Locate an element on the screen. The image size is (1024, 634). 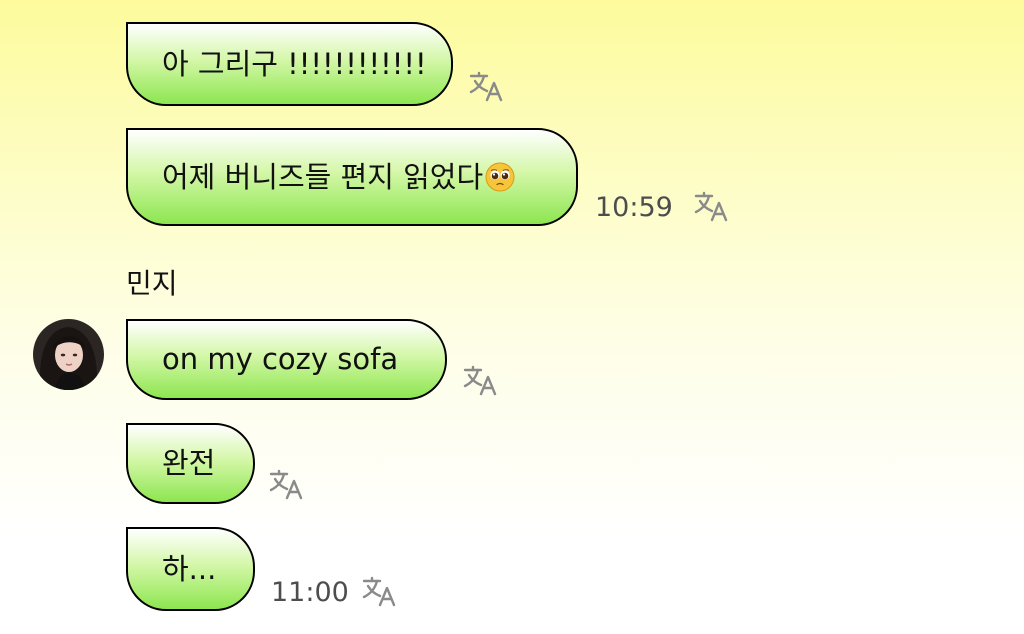
message-text: 아 그리구 !!!!!!!!!!!! is located at coordinates (294, 63).